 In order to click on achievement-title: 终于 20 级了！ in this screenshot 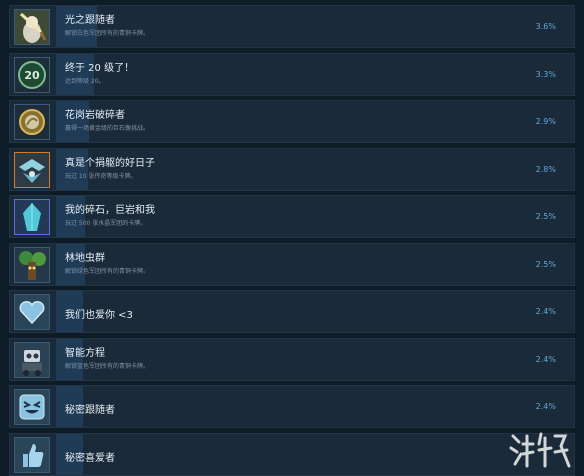, I will do `click(100, 68)`.